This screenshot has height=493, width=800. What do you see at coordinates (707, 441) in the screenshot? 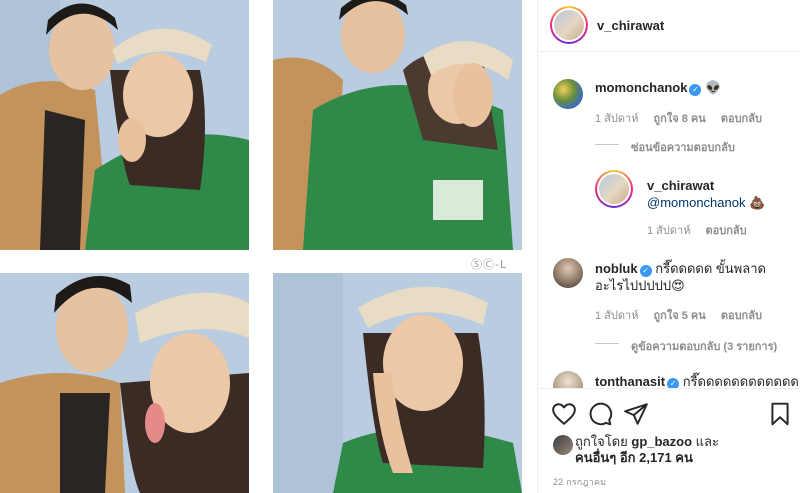
I see `likes-conj: และ` at bounding box center [707, 441].